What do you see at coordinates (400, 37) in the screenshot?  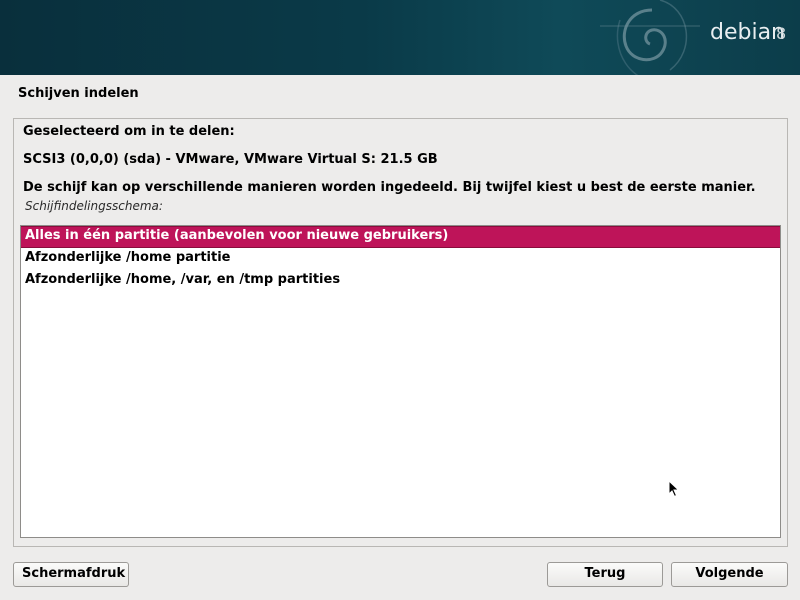 I see `debian-banner: debian 8` at bounding box center [400, 37].